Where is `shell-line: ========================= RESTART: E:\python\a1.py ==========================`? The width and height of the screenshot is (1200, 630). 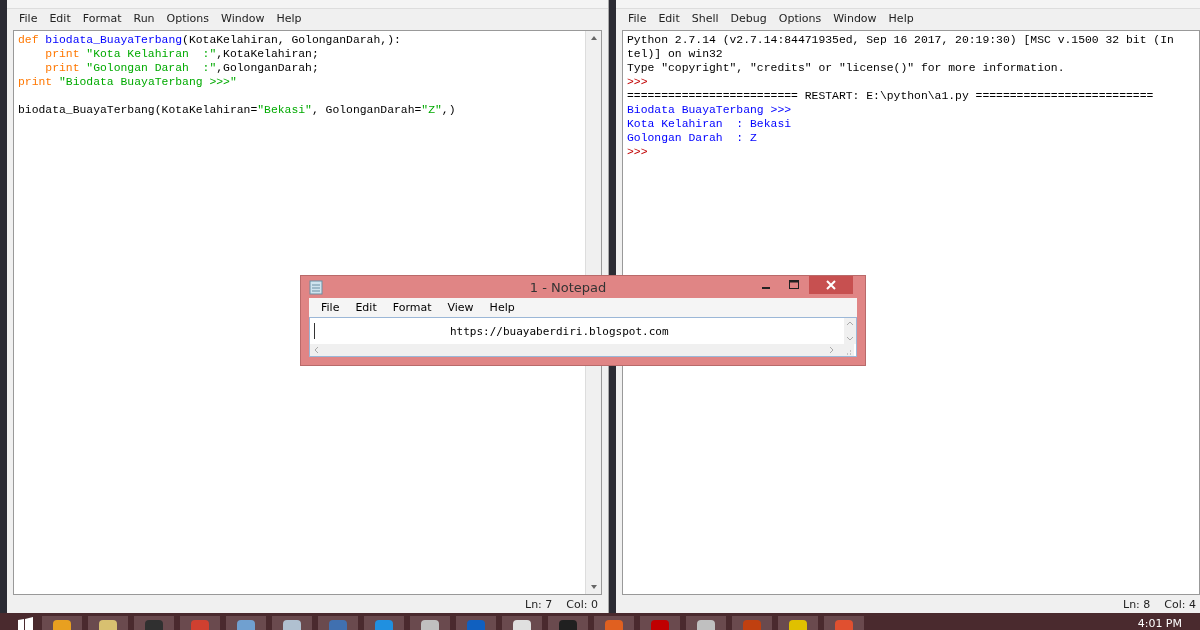 shell-line: ========================= RESTART: E:\python\a1.py ========================== is located at coordinates (891, 96).